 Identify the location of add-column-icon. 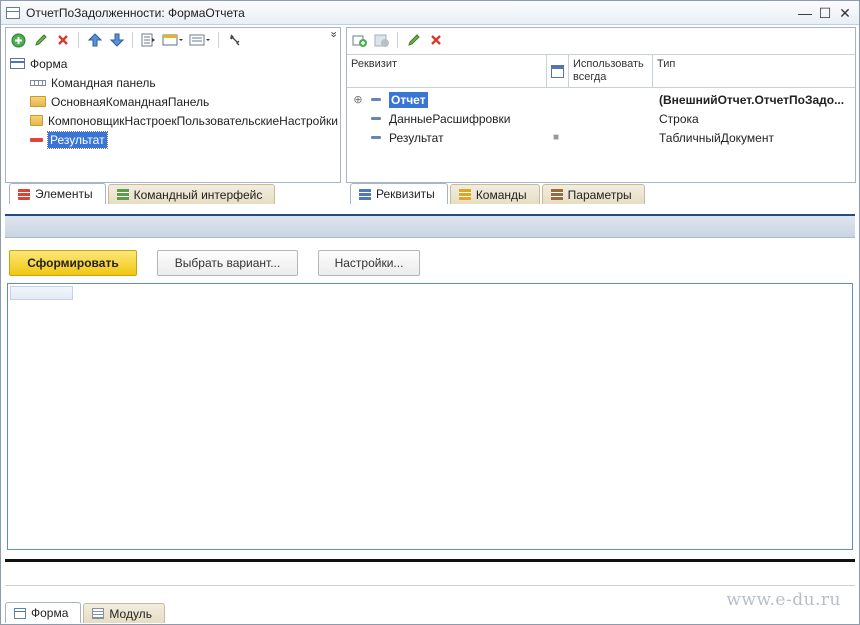
(381, 40).